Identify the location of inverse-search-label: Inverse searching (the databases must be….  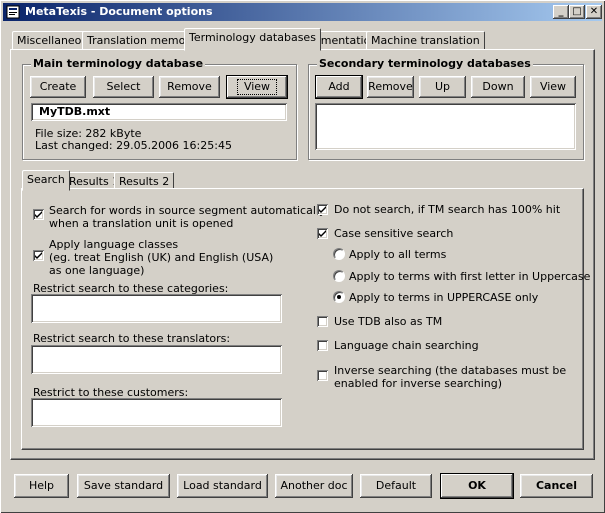
(450, 377).